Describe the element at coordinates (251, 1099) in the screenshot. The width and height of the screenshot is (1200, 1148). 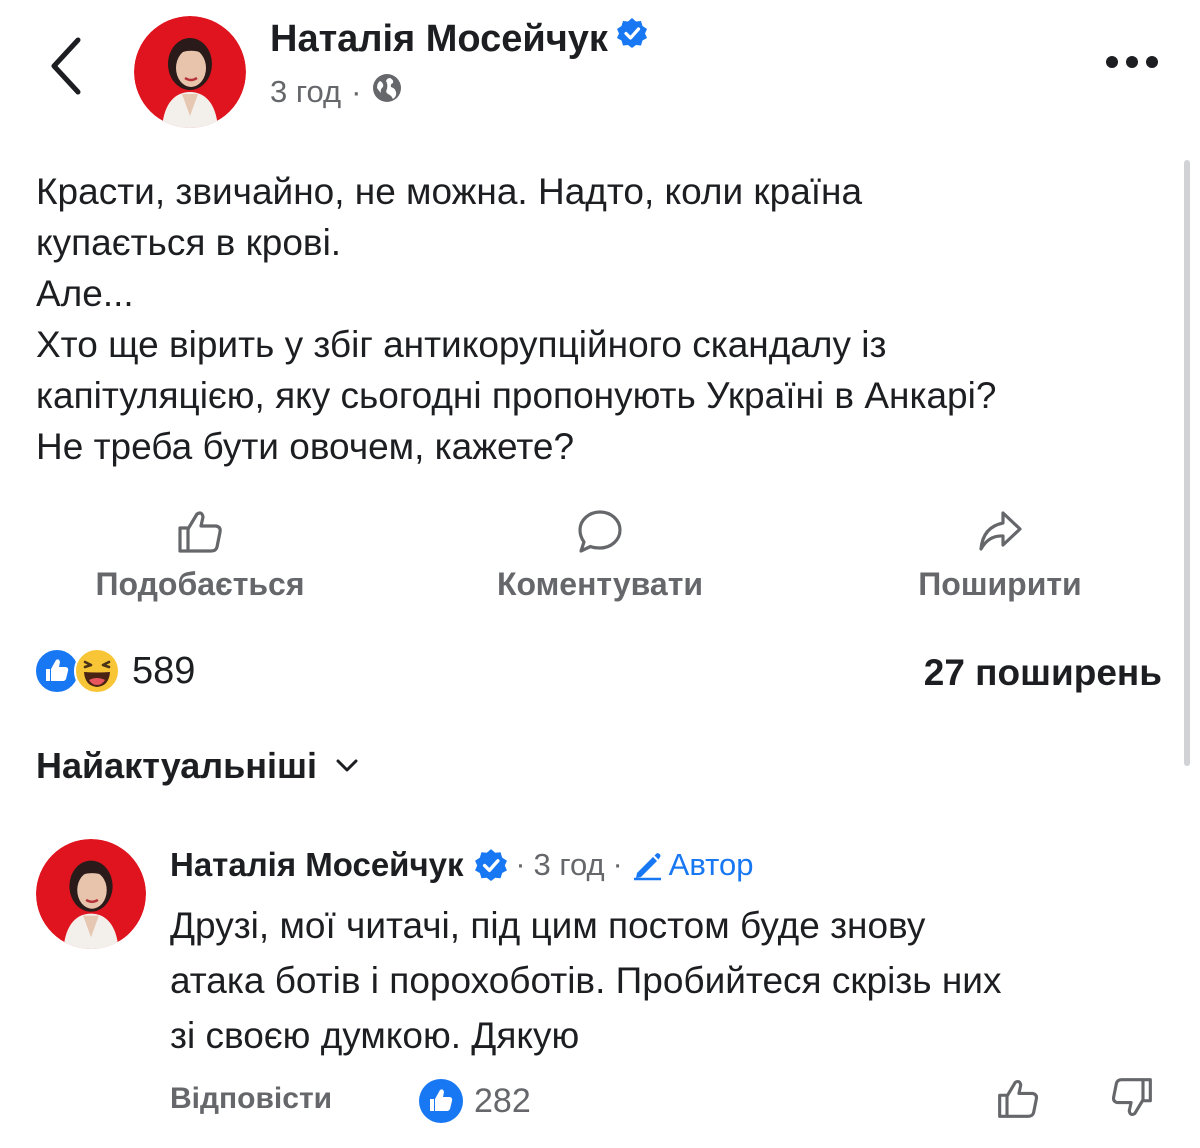
I see `reply-button: Відповісти` at that location.